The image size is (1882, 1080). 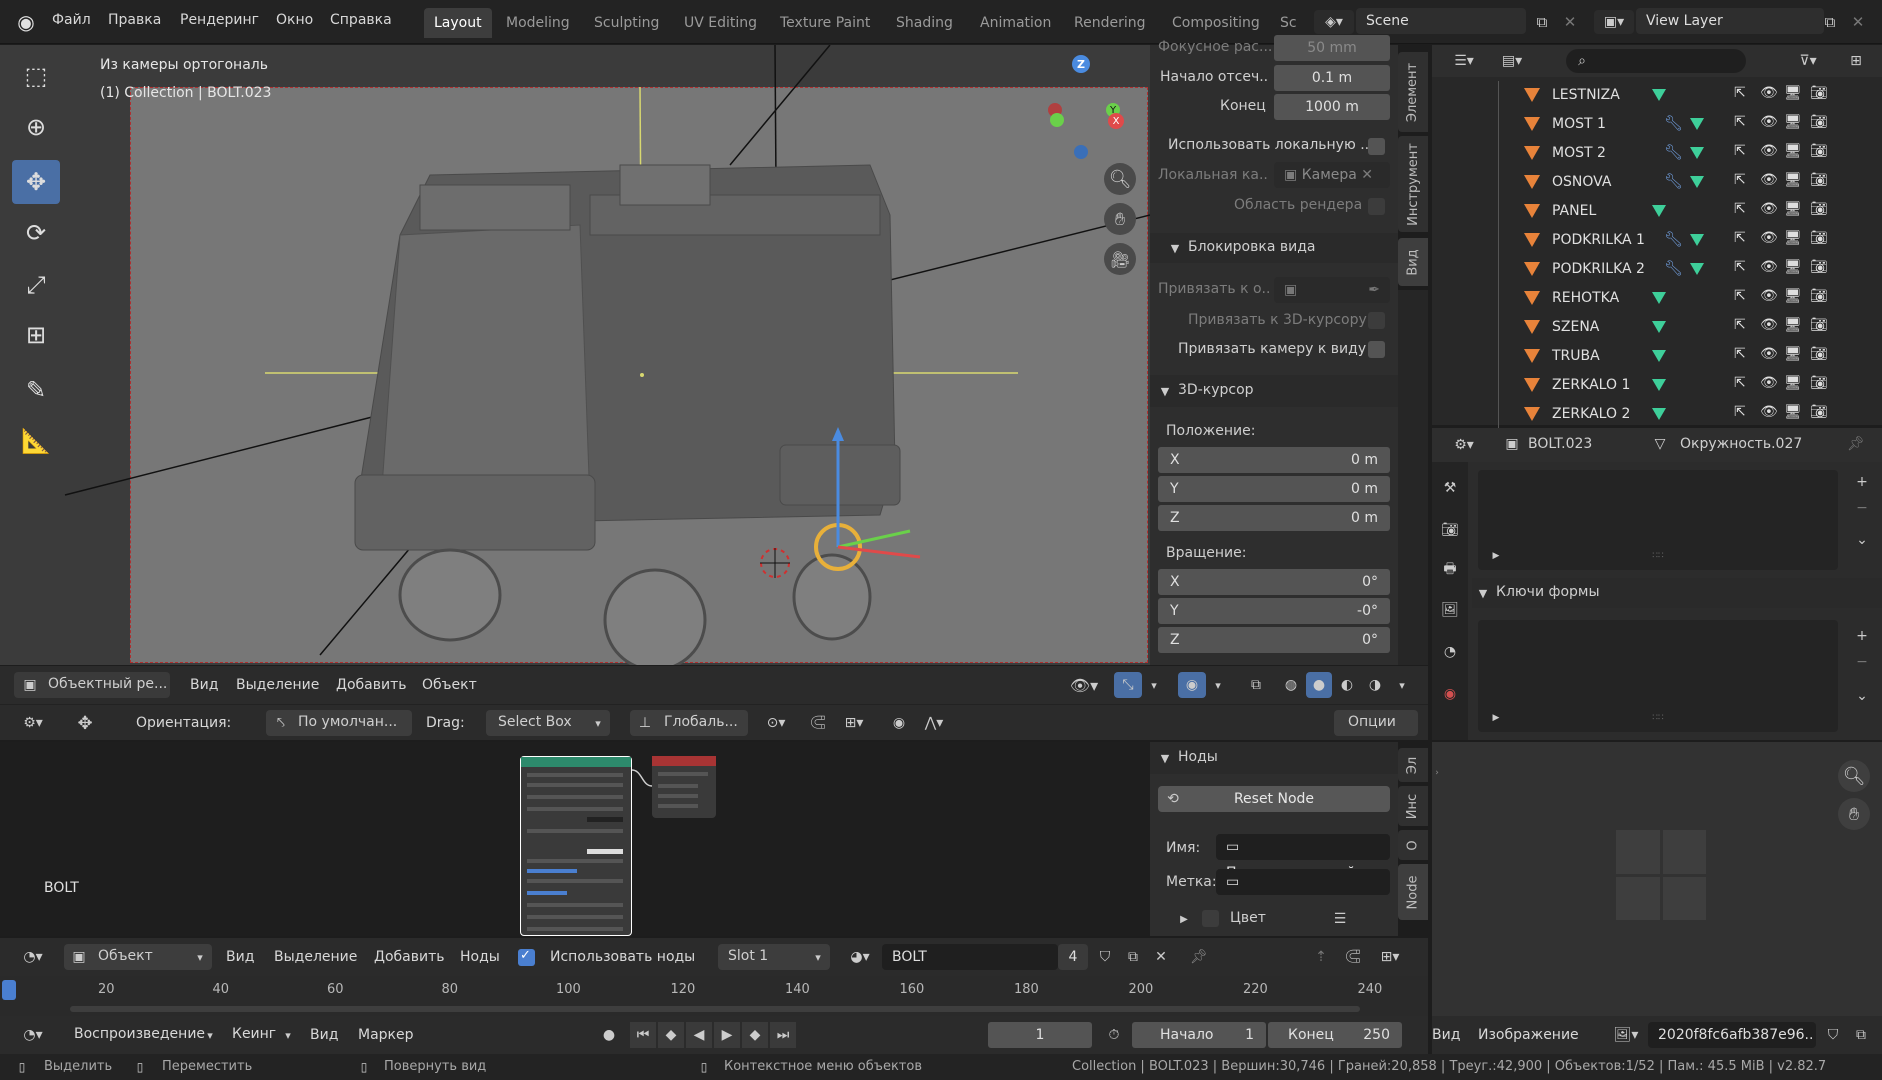 I want to click on node-color-checkbox, so click(x=1210, y=918).